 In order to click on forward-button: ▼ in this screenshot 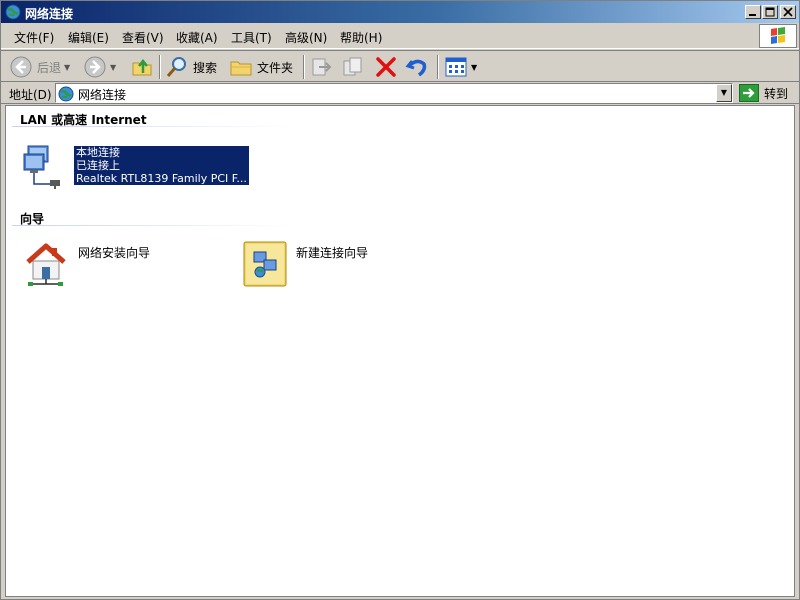, I will do `click(99, 67)`.